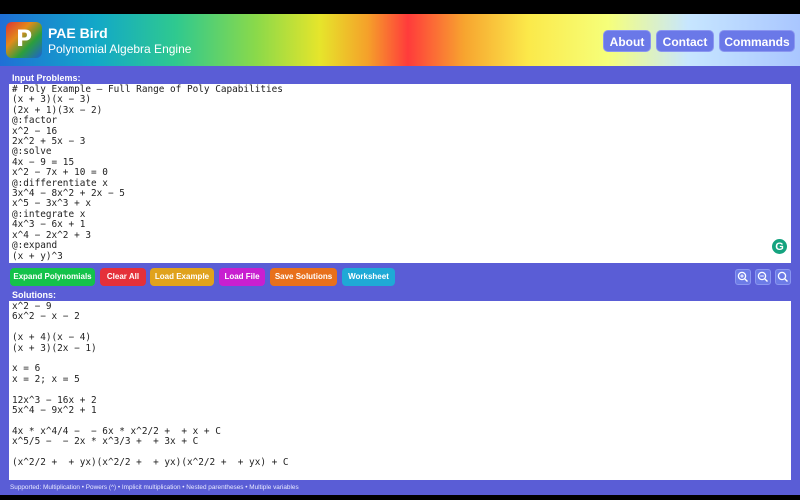 Image resolution: width=800 pixels, height=500 pixels. I want to click on input-line: (x + y)^3, so click(37, 256).